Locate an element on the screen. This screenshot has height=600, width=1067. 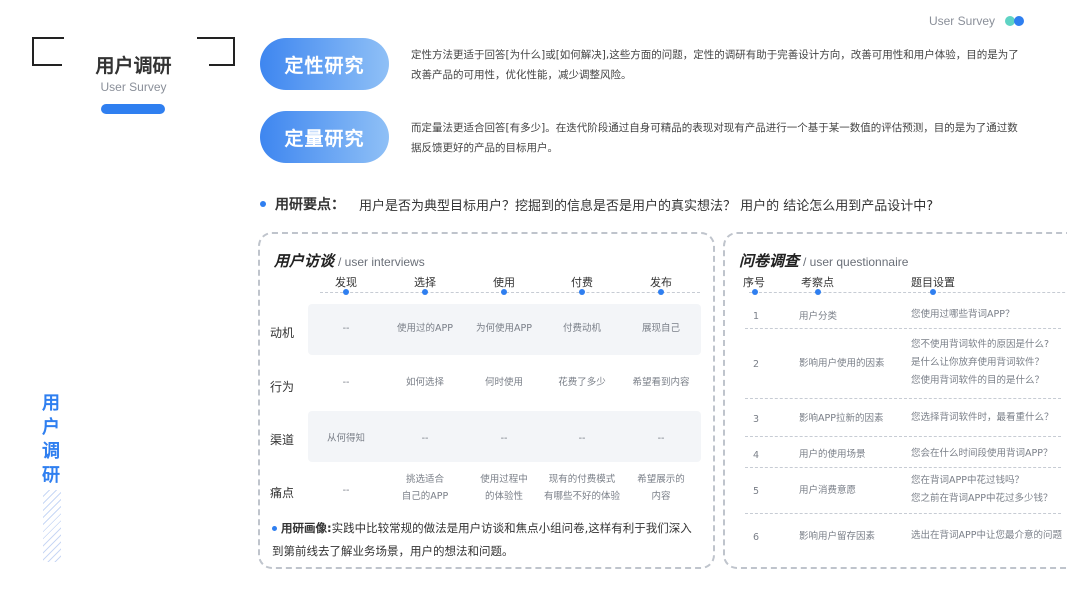
question-no: 1 is located at coordinates (756, 316).